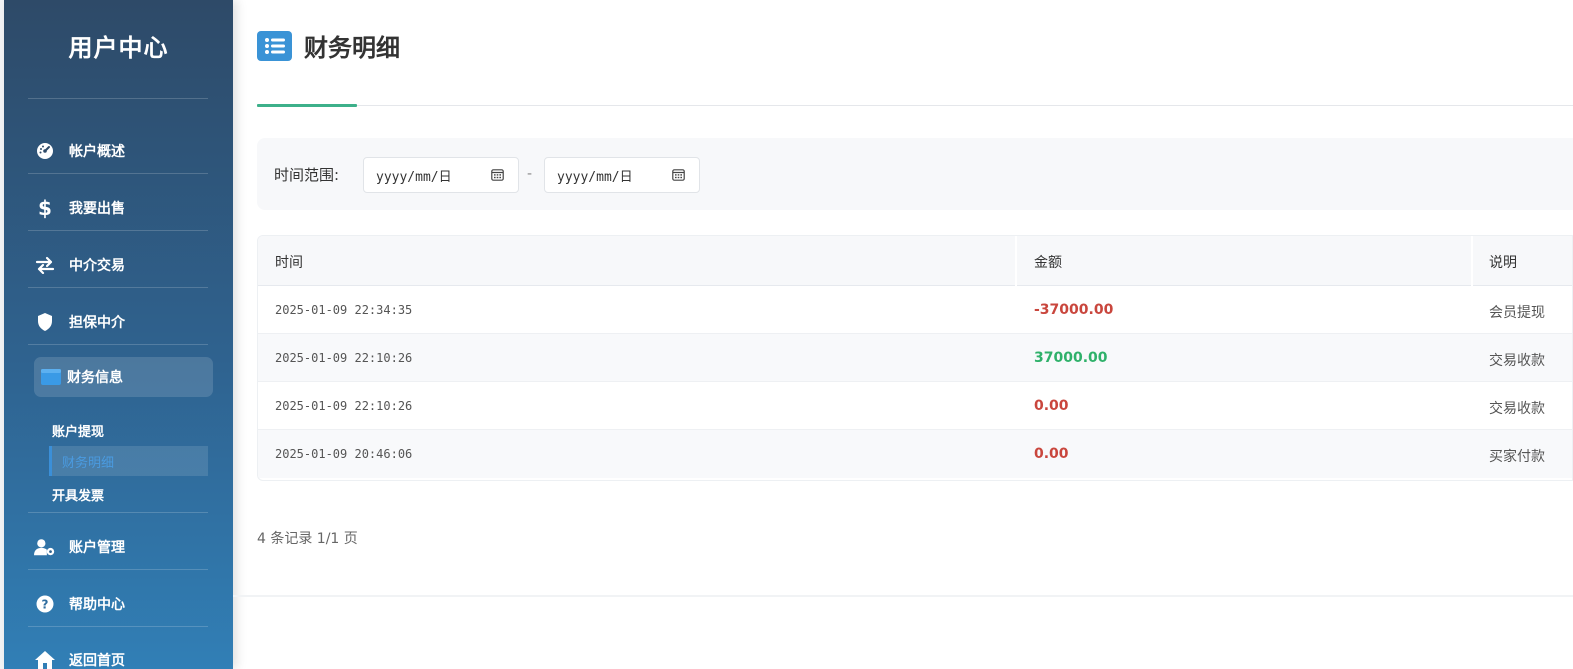 This screenshot has height=669, width=1573. Describe the element at coordinates (307, 175) in the screenshot. I see `date-range-label: 时间范围:` at that location.